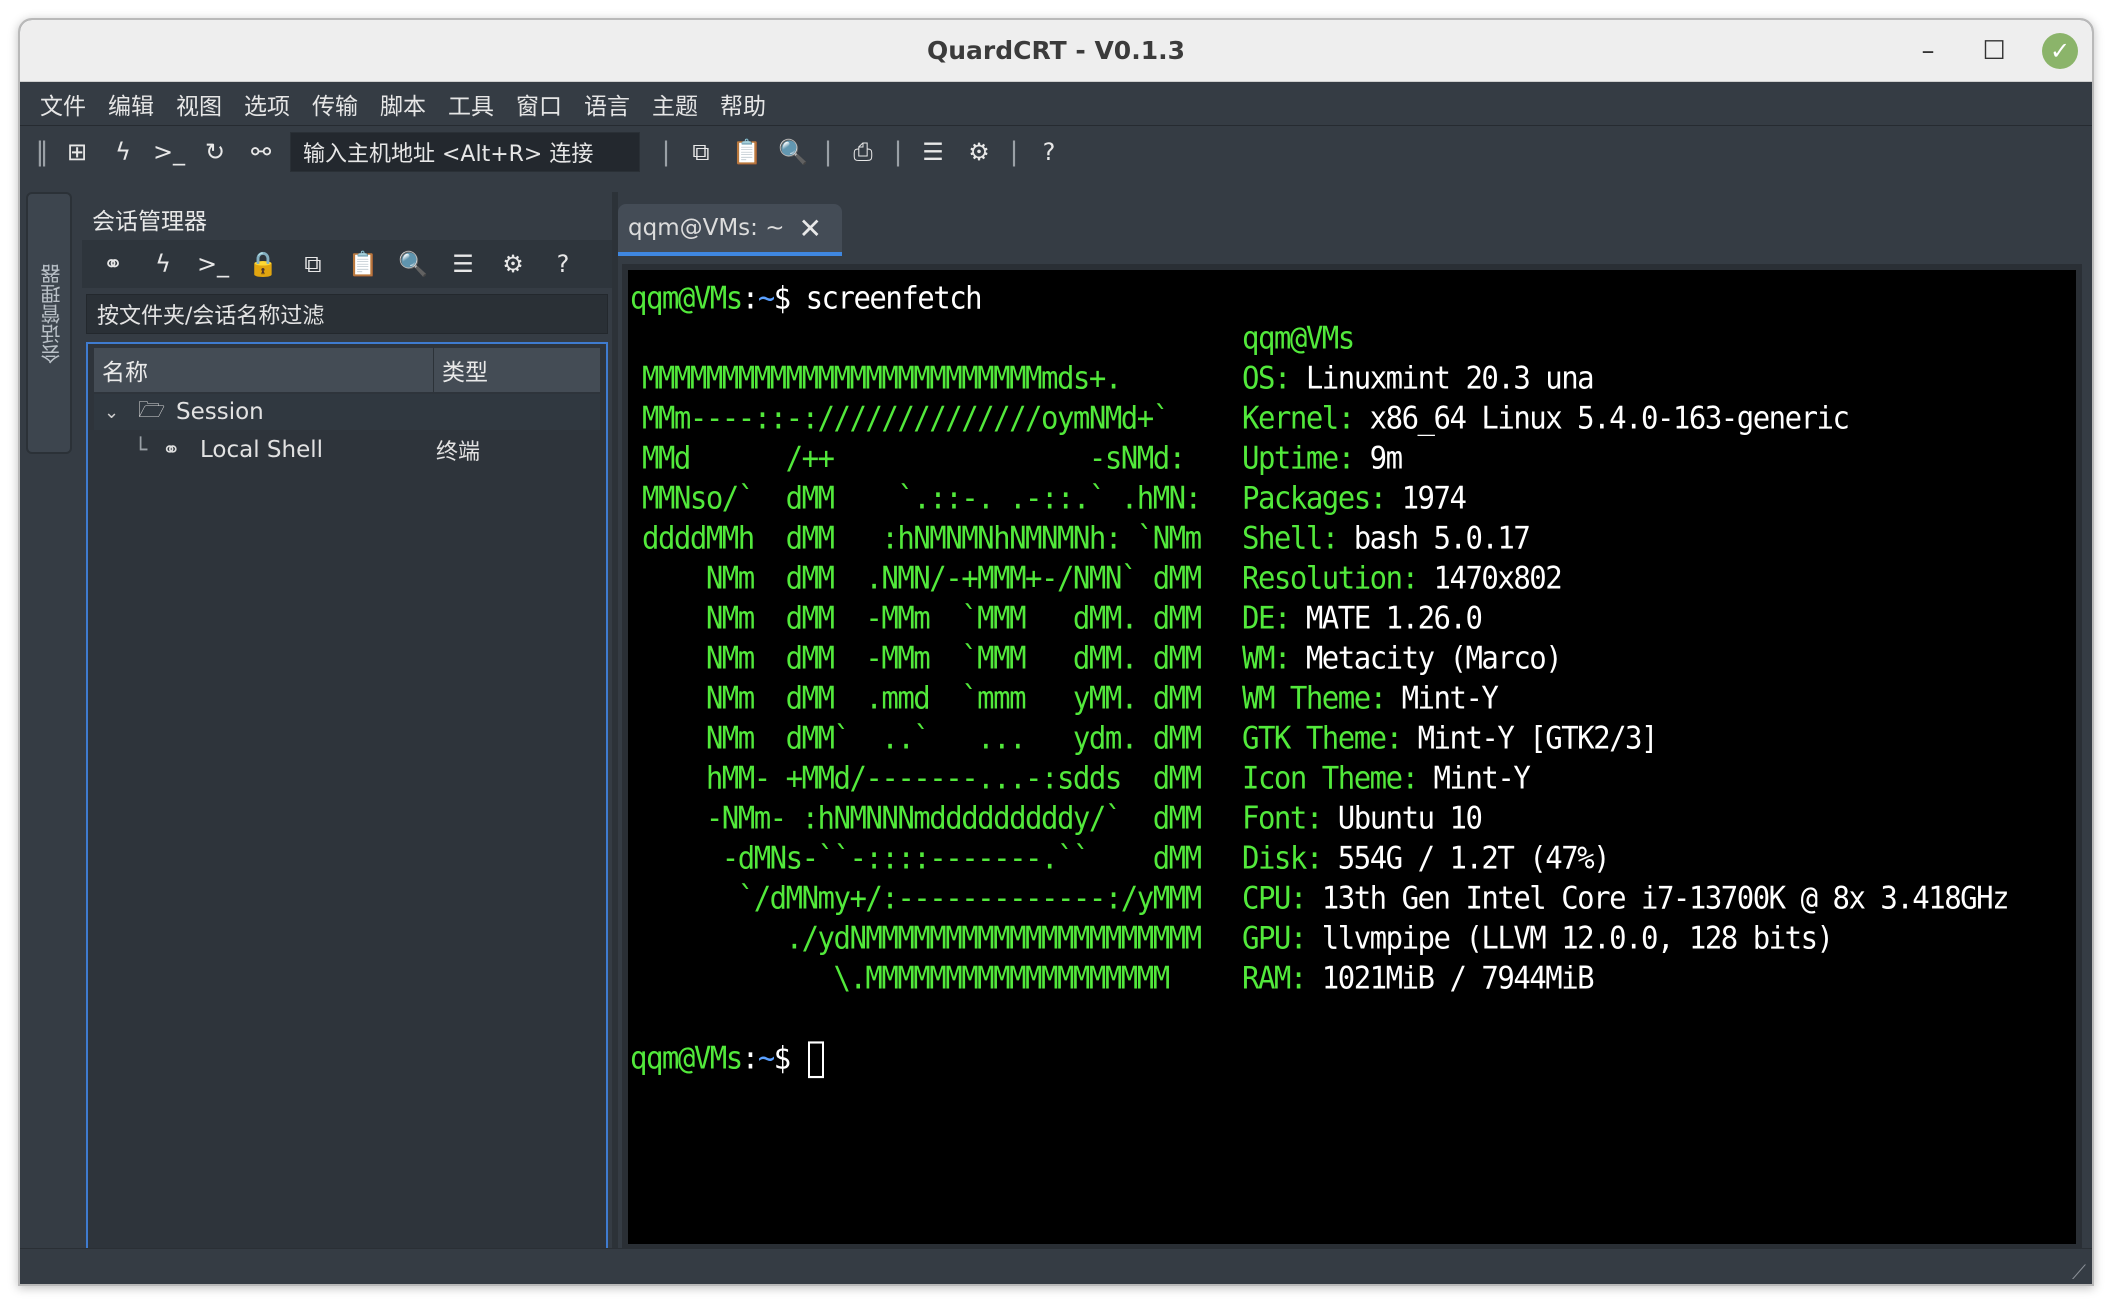  I want to click on menu-theme: 主题, so click(675, 104).